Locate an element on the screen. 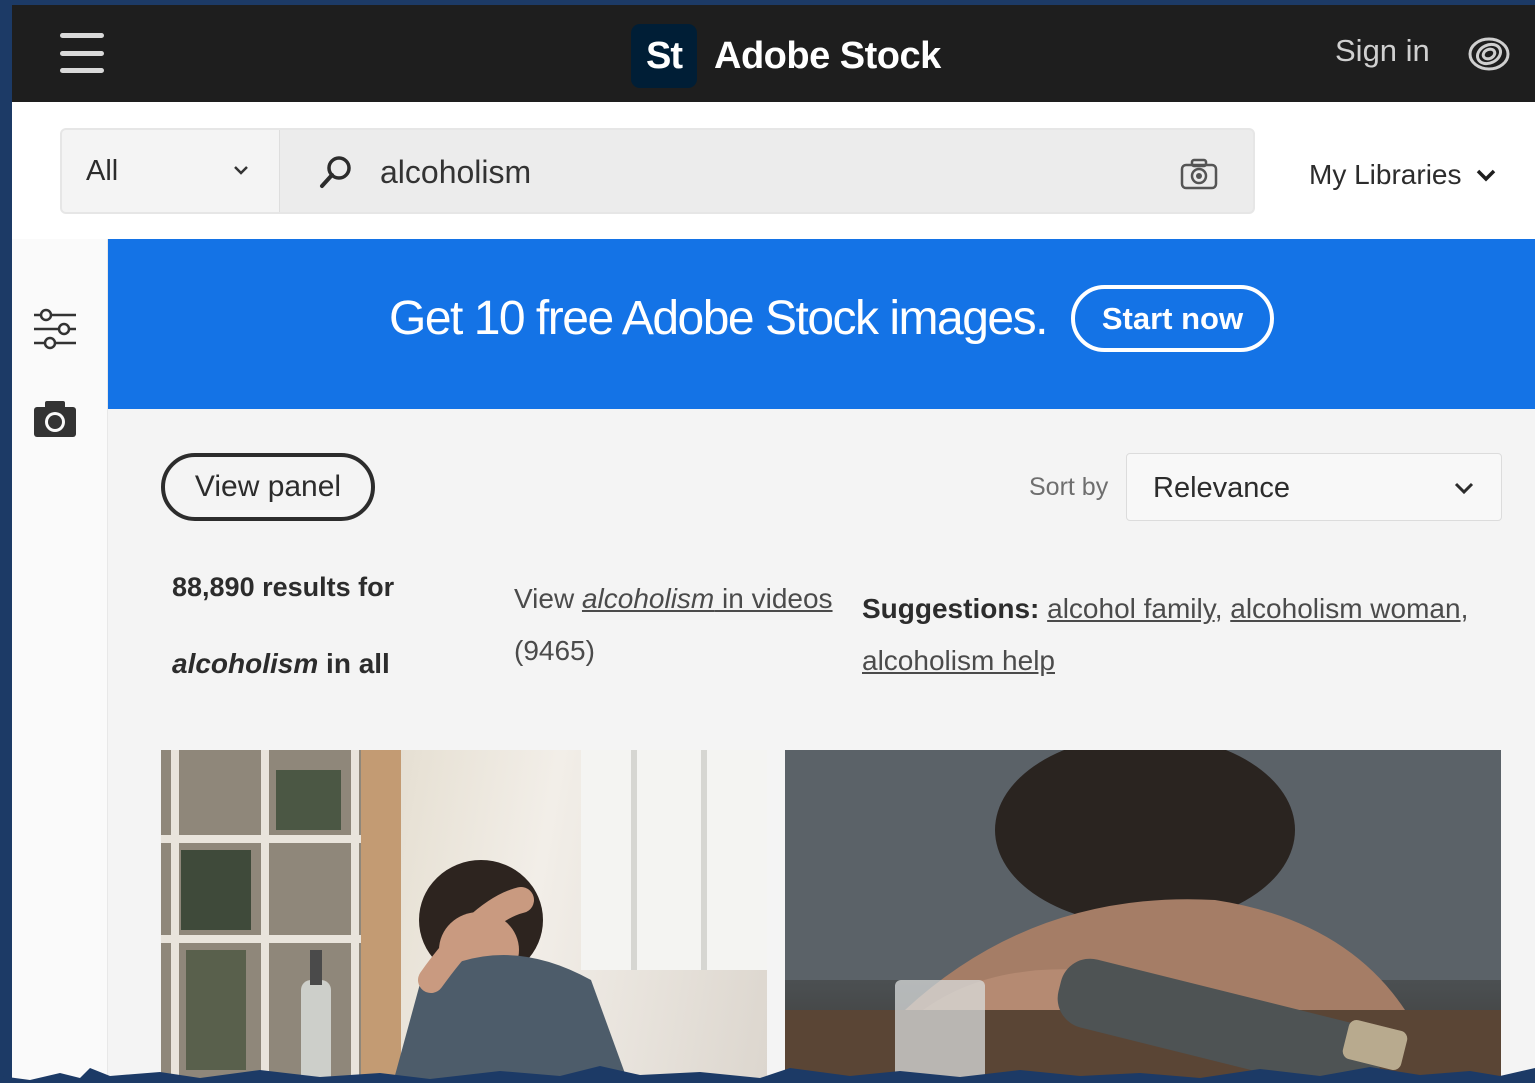 This screenshot has height=1083, width=1535. suggestion-link: alcoholism help is located at coordinates (958, 660).